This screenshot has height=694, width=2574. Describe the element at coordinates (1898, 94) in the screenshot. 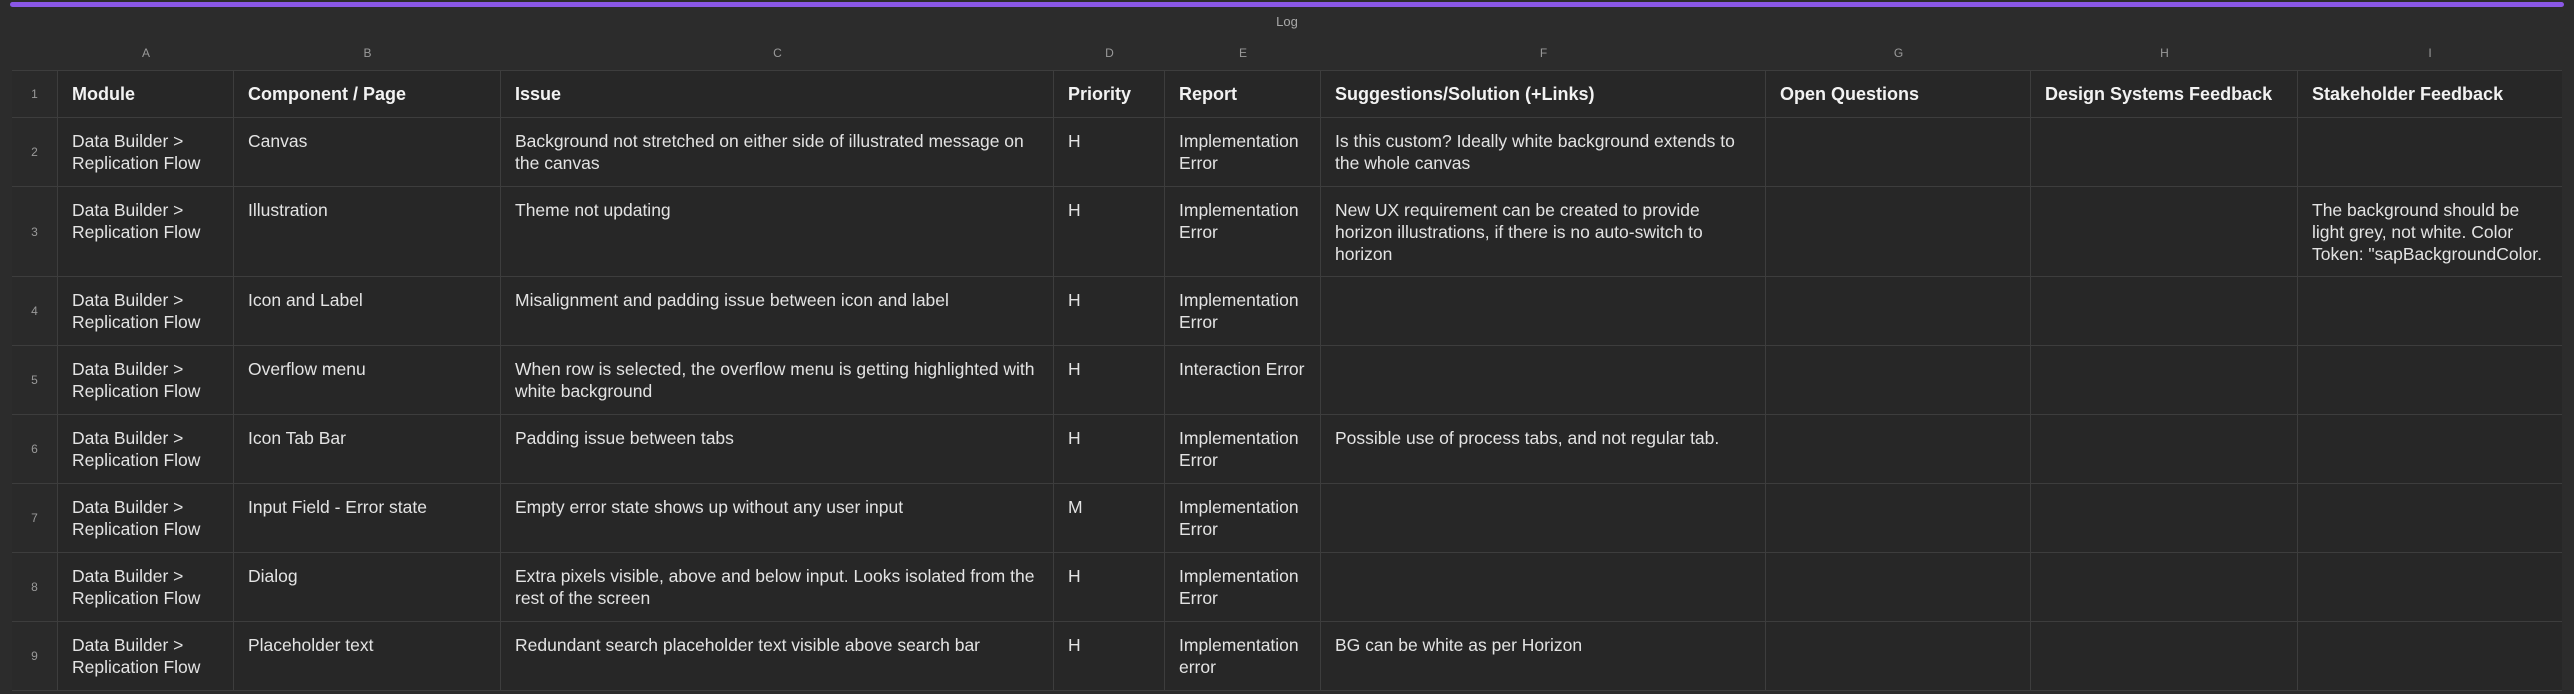

I see `header-cell-open-questions: Open Questions` at that location.